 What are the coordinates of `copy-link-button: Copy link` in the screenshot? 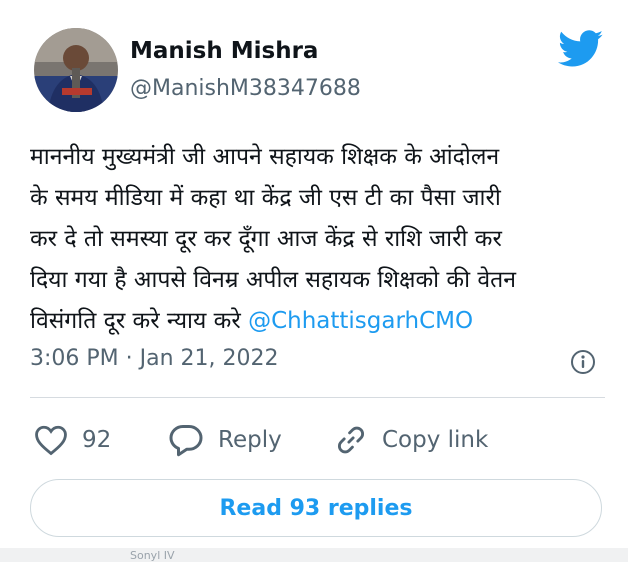 It's located at (411, 440).